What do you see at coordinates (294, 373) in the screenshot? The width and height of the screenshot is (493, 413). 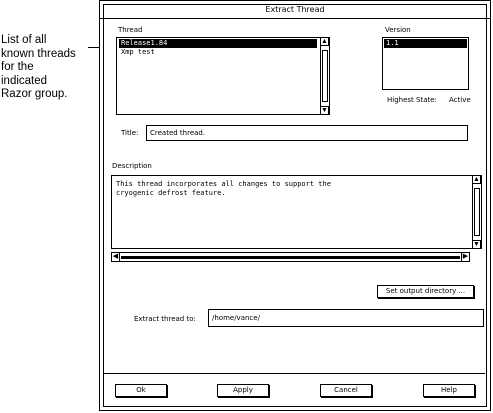 I see `button-separator` at bounding box center [294, 373].